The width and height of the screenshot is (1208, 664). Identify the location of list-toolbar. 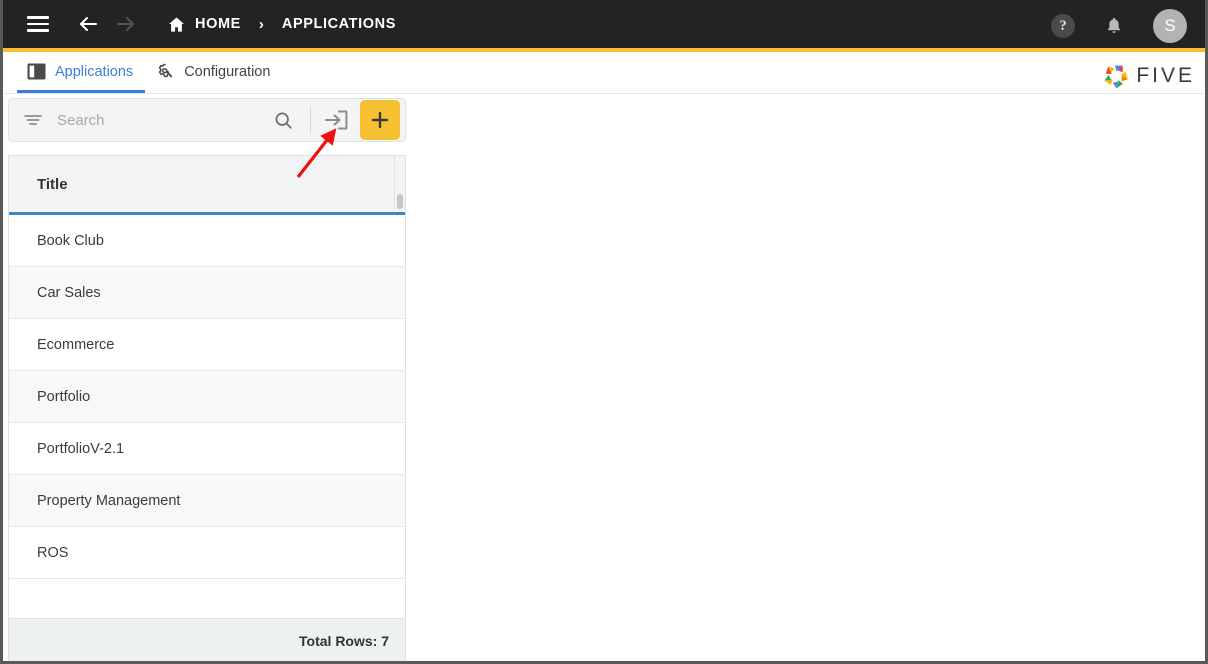
(207, 120).